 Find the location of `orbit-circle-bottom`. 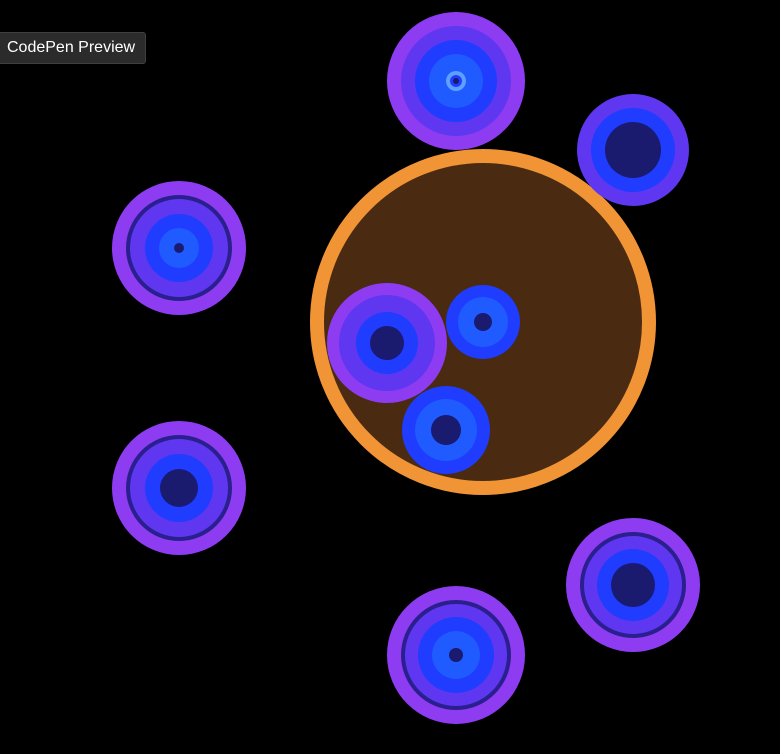

orbit-circle-bottom is located at coordinates (456, 655).